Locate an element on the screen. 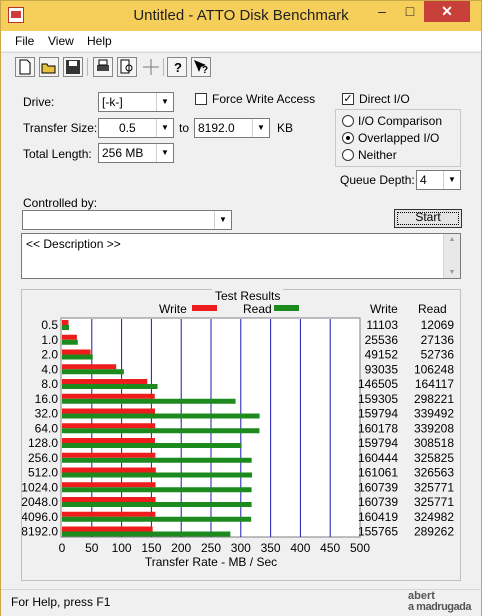  write-value: 159794 is located at coordinates (378, 414).